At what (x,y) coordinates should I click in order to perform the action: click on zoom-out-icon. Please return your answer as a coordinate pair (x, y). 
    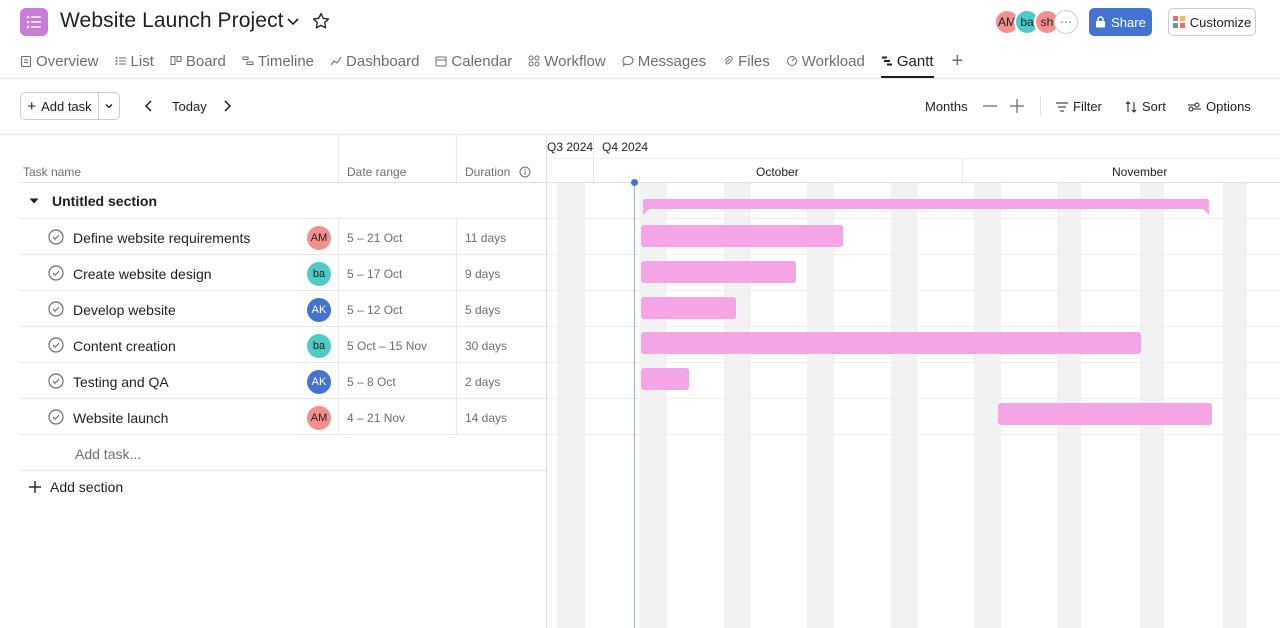
    Looking at the image, I should click on (990, 106).